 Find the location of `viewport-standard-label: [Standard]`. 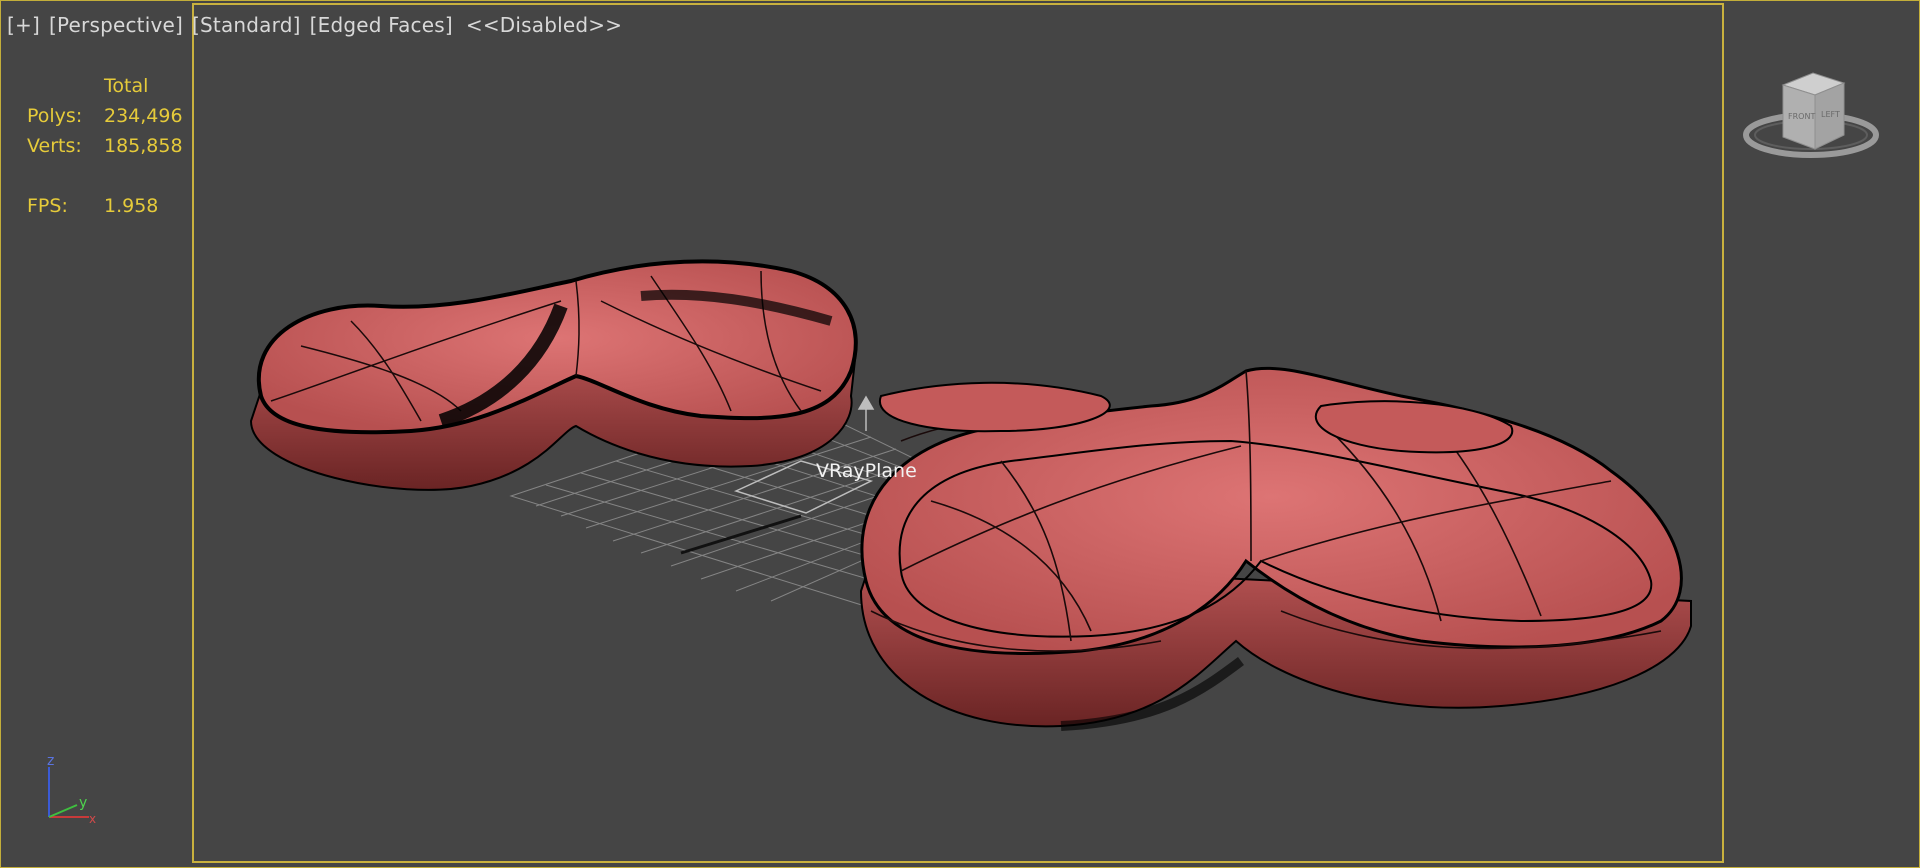

viewport-standard-label: [Standard] is located at coordinates (246, 25).